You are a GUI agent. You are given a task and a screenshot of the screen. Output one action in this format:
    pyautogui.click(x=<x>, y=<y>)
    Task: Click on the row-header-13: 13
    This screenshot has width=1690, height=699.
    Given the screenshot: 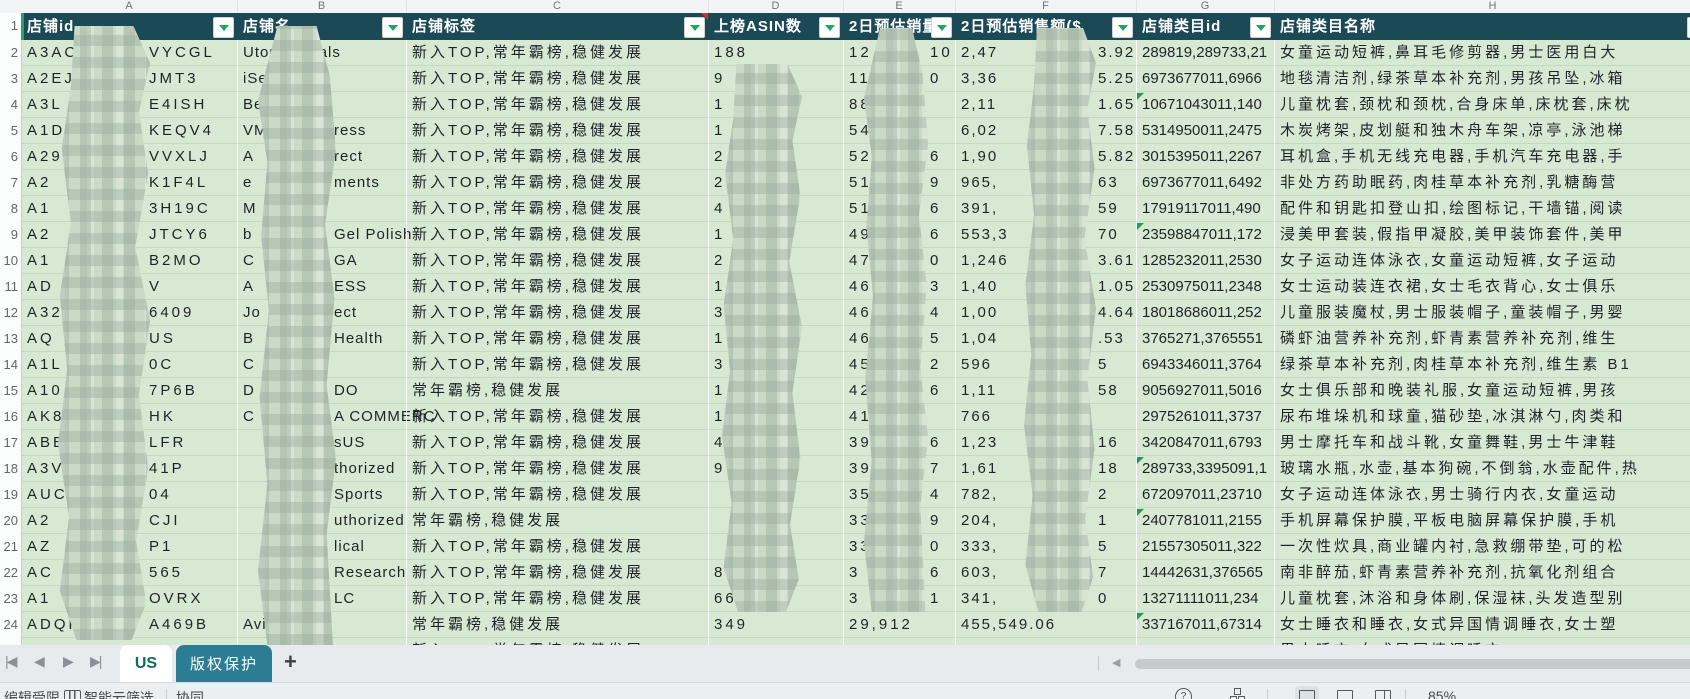 What is the action you would take?
    pyautogui.click(x=11, y=339)
    